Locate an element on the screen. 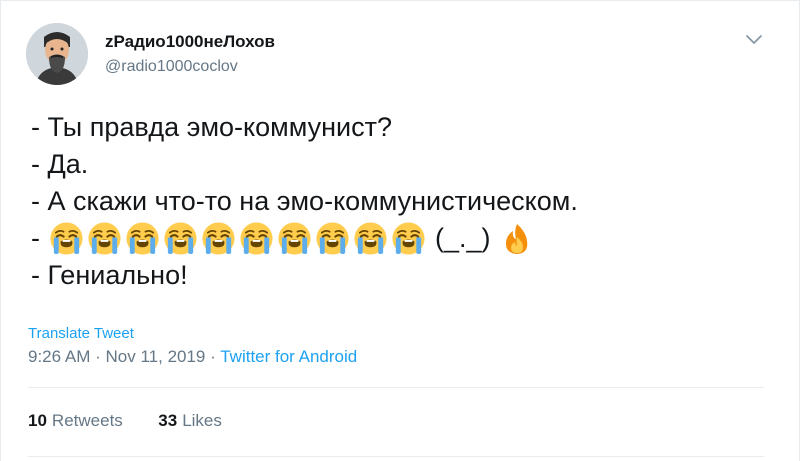  tweet-line: - Гениально! is located at coordinates (109, 275).